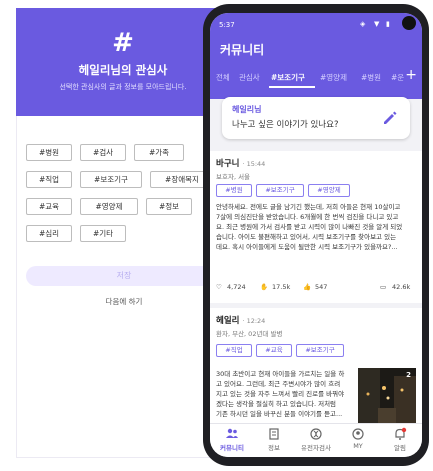  Describe the element at coordinates (159, 152) in the screenshot. I see `interest-chip: #가족` at that location.